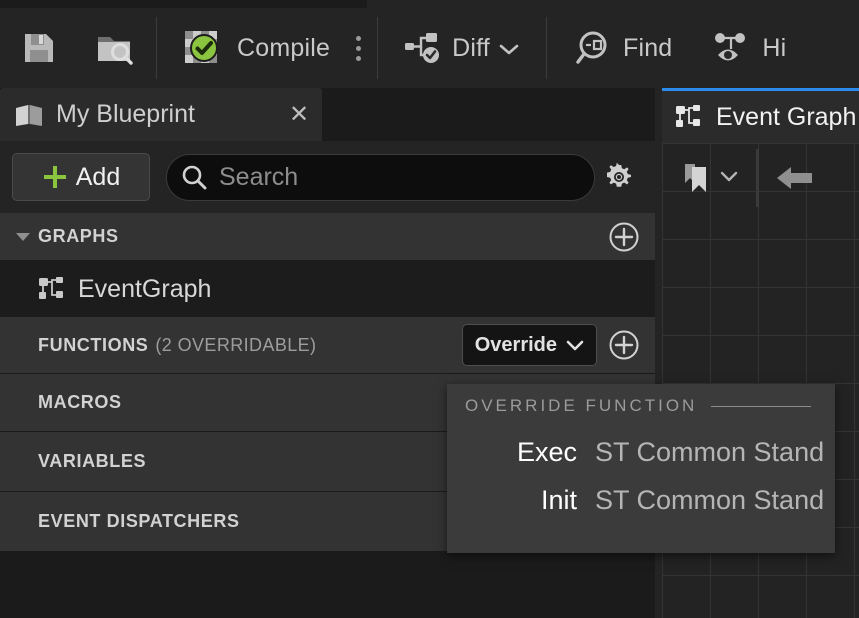  I want to click on section-title-graphs: GRAPHS, so click(78, 236).